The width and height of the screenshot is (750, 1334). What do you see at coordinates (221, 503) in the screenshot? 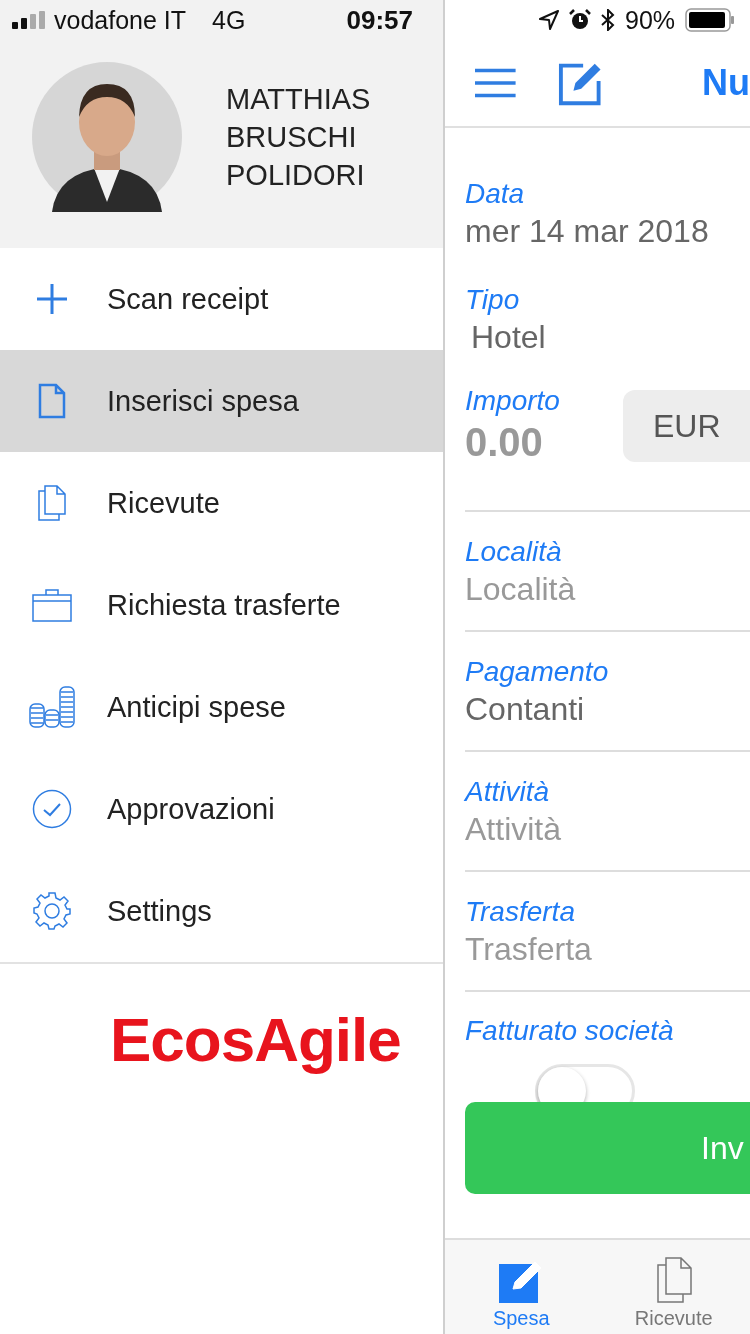
I see `menu-item: Ricevute` at bounding box center [221, 503].